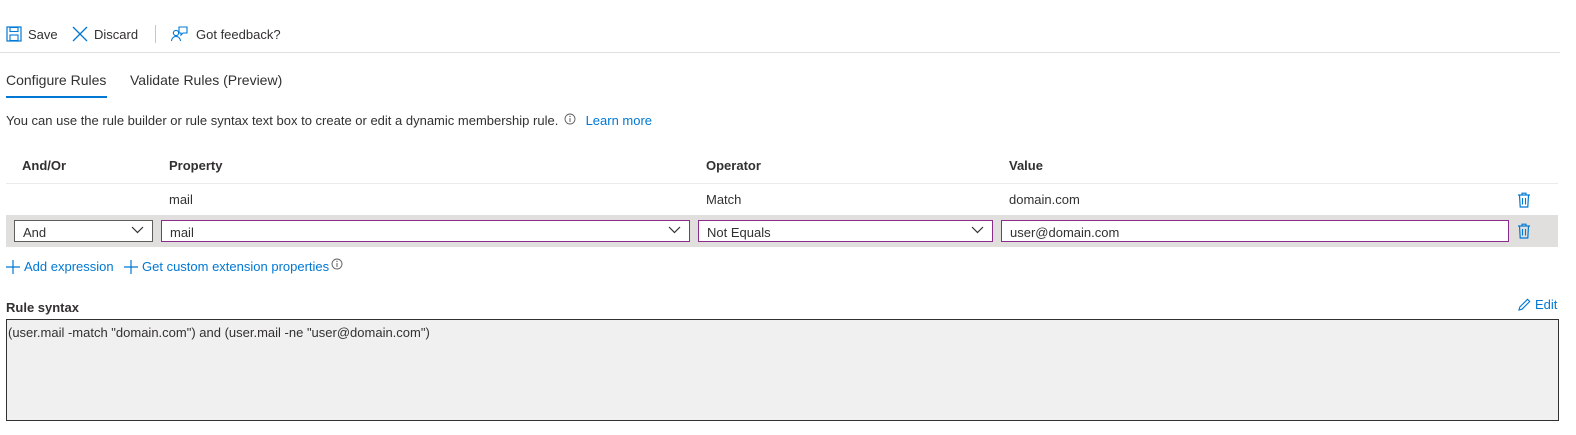 This screenshot has width=1576, height=435. I want to click on add-expression-button: Add expression, so click(60, 266).